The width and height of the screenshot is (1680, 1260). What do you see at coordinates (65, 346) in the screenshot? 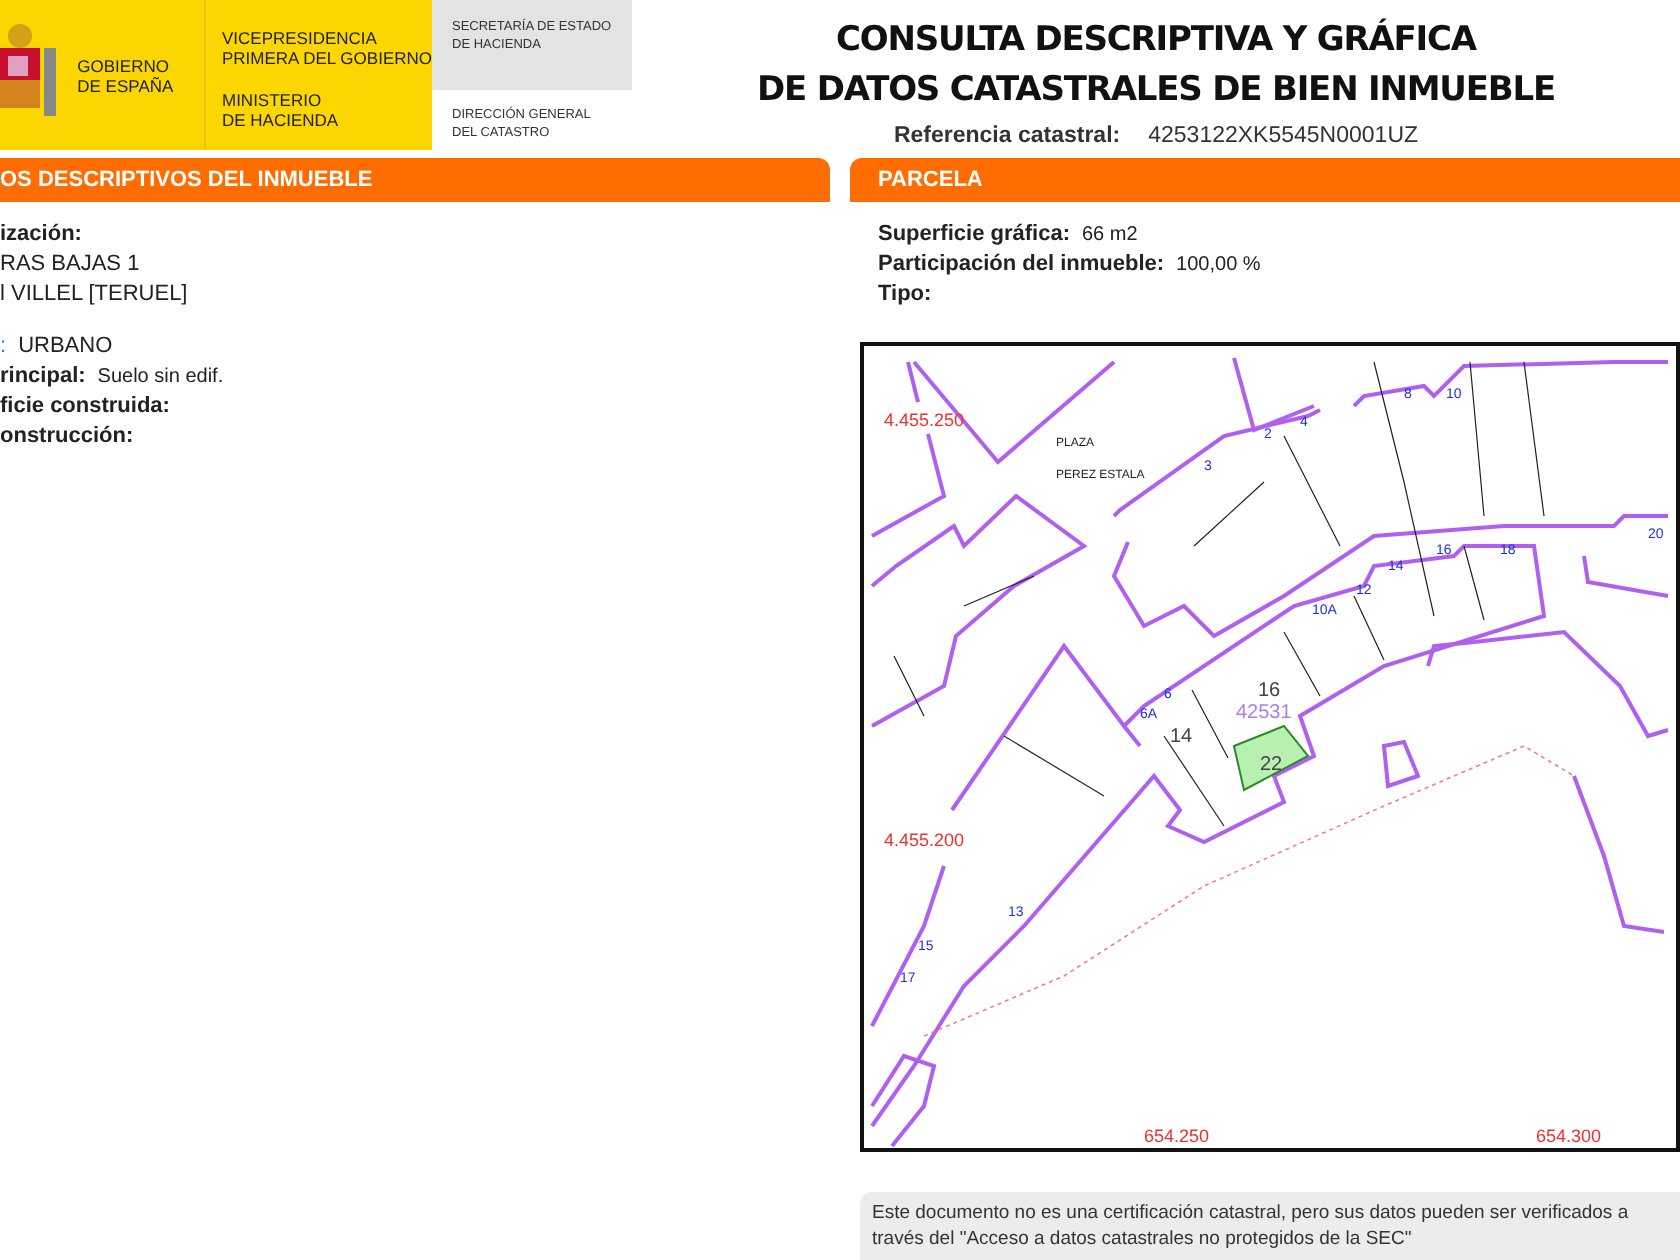
I see `field-value: URBANO` at bounding box center [65, 346].